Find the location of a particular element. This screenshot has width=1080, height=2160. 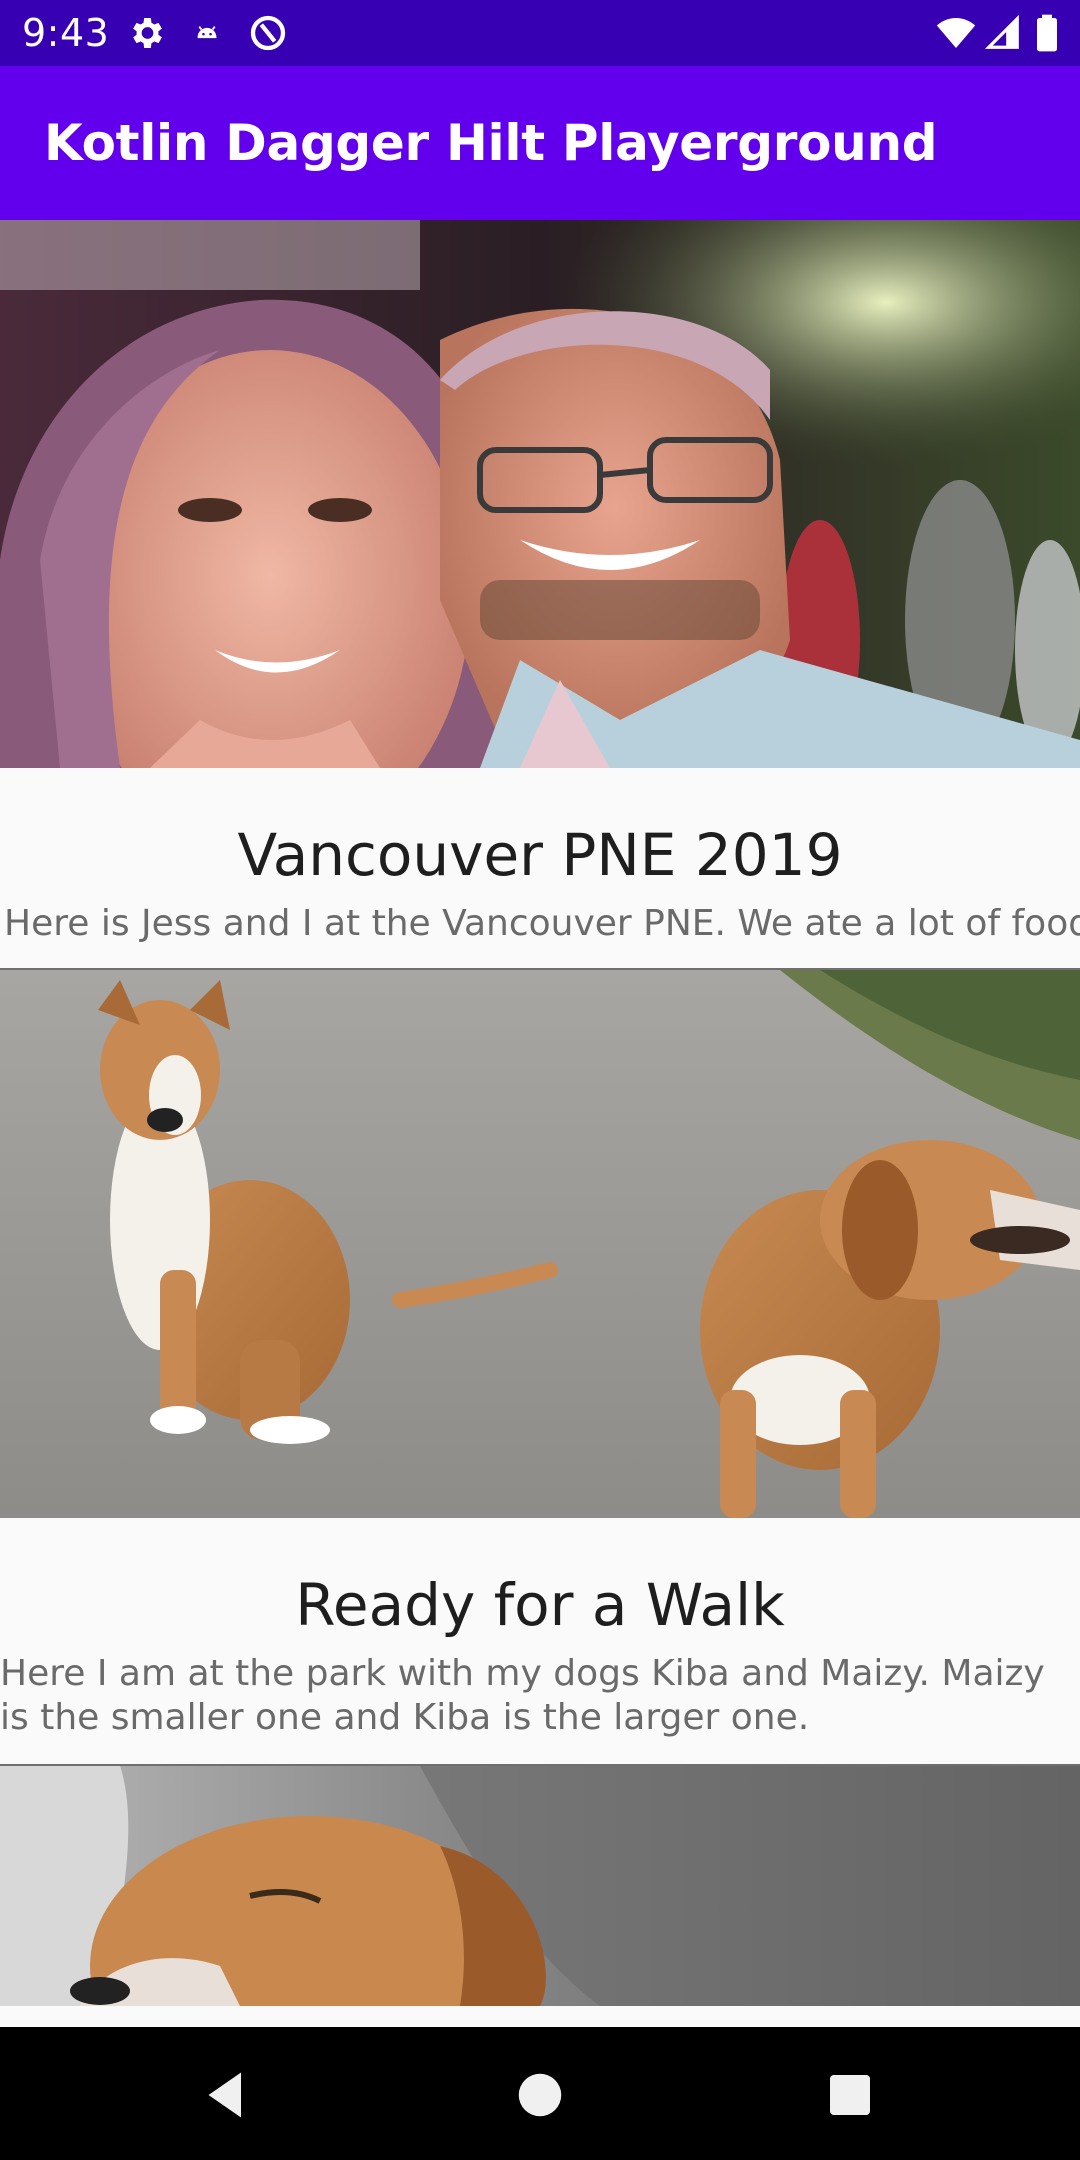

cellular-signal-icon is located at coordinates (1003, 33).